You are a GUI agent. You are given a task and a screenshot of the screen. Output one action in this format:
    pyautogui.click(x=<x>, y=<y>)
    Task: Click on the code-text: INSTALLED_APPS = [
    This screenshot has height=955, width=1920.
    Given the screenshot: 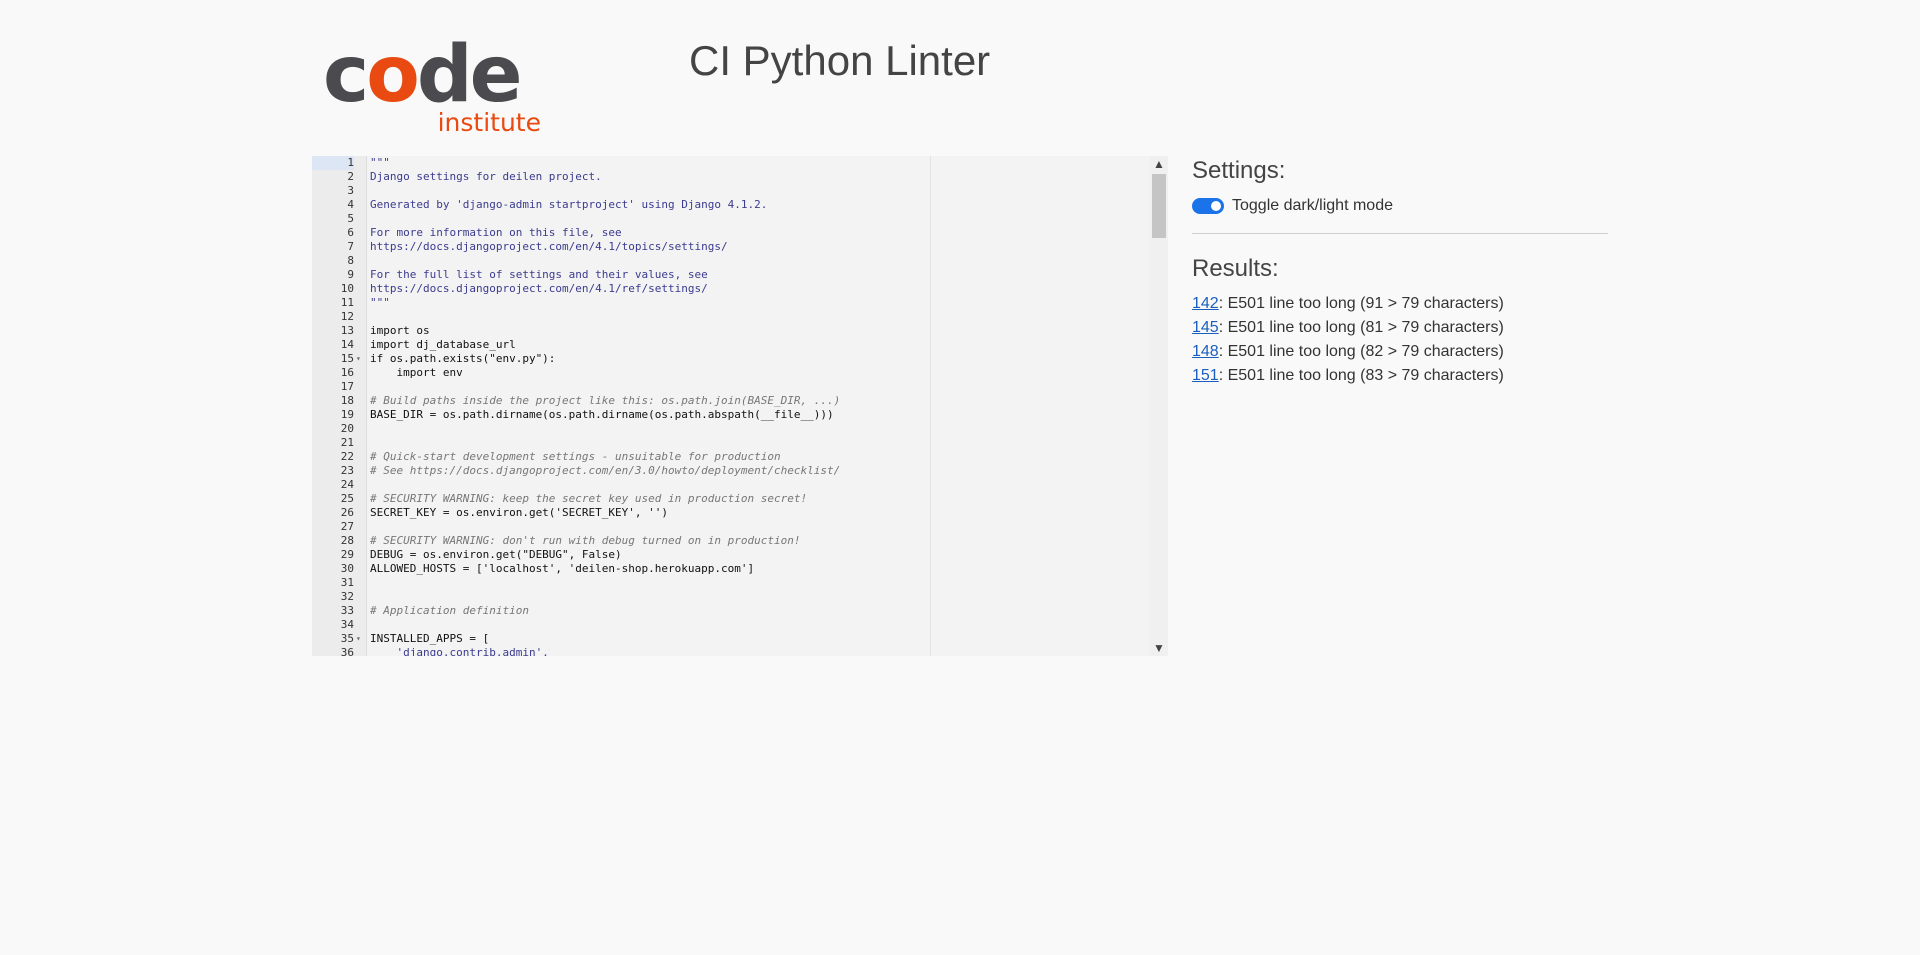 What is the action you would take?
    pyautogui.click(x=429, y=639)
    